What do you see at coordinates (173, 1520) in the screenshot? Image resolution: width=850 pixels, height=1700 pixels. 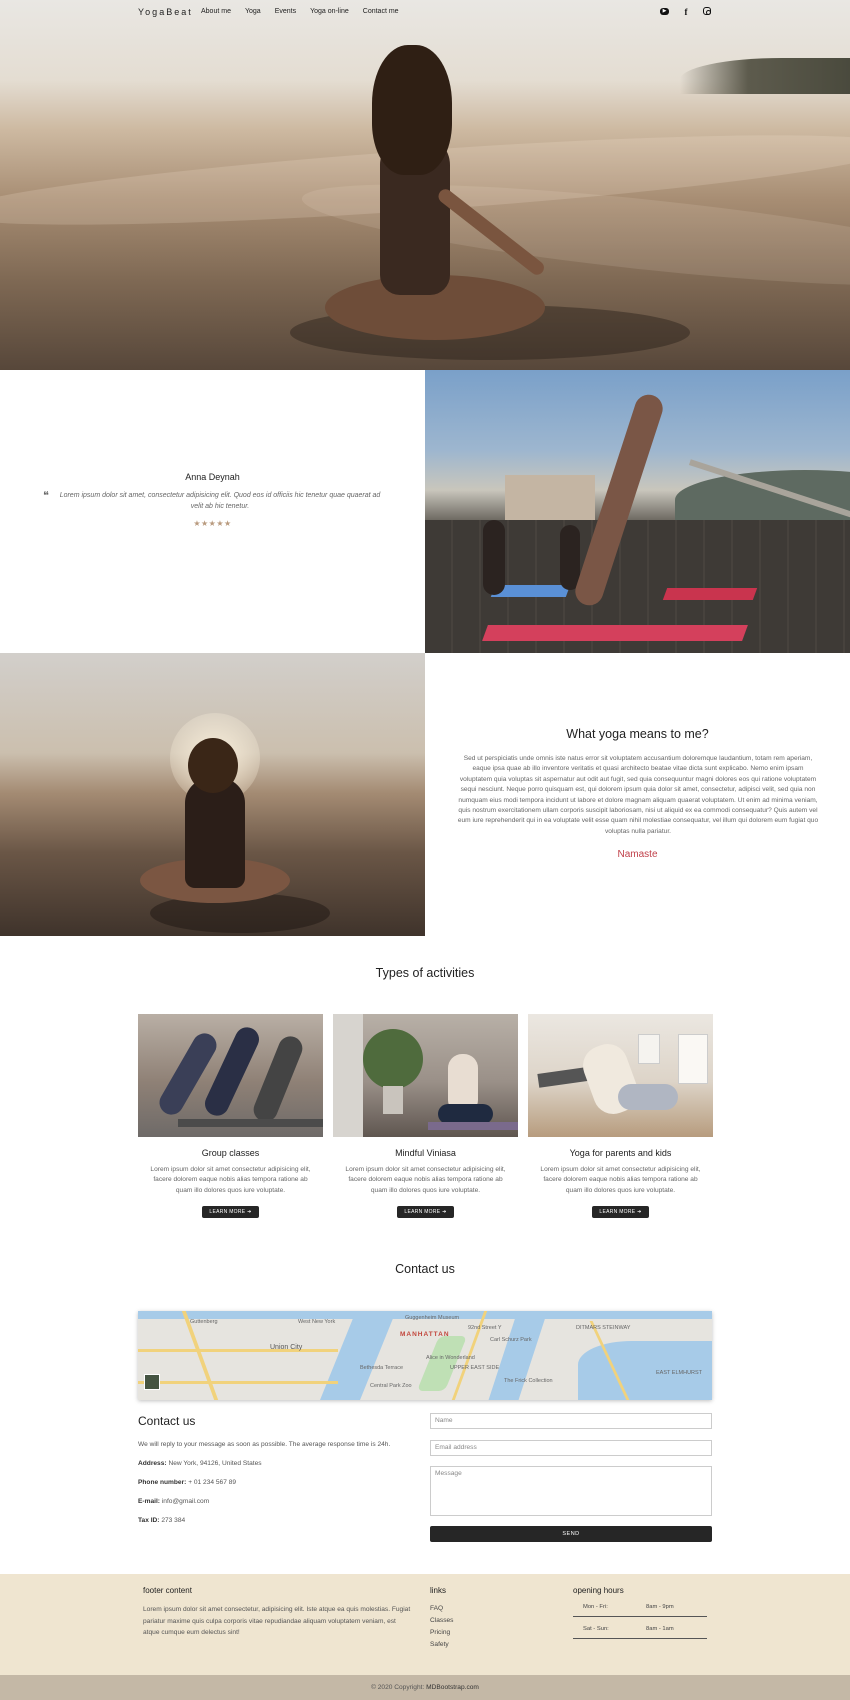 I see `contact-value: 273 384` at bounding box center [173, 1520].